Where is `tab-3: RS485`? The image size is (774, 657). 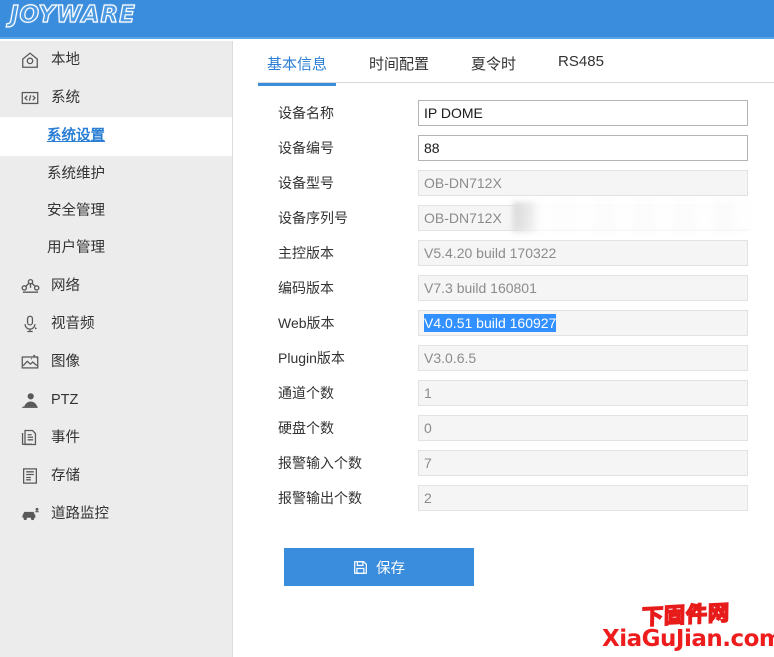 tab-3: RS485 is located at coordinates (581, 67).